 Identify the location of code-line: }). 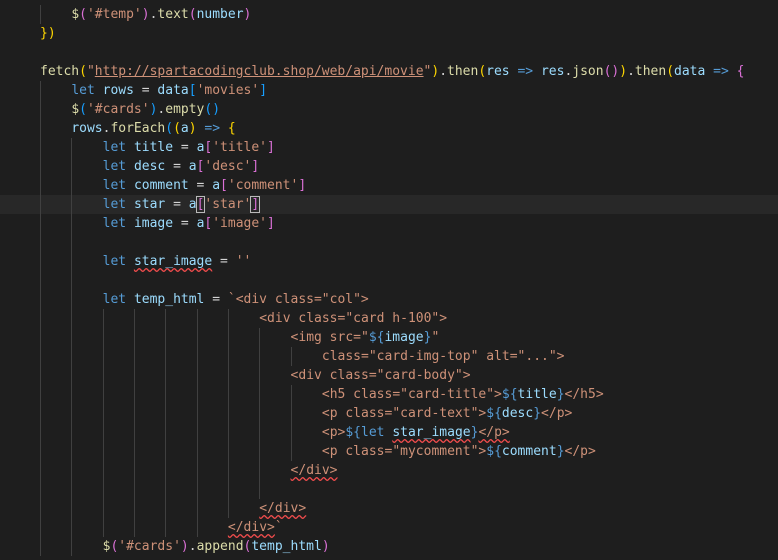
(389, 33).